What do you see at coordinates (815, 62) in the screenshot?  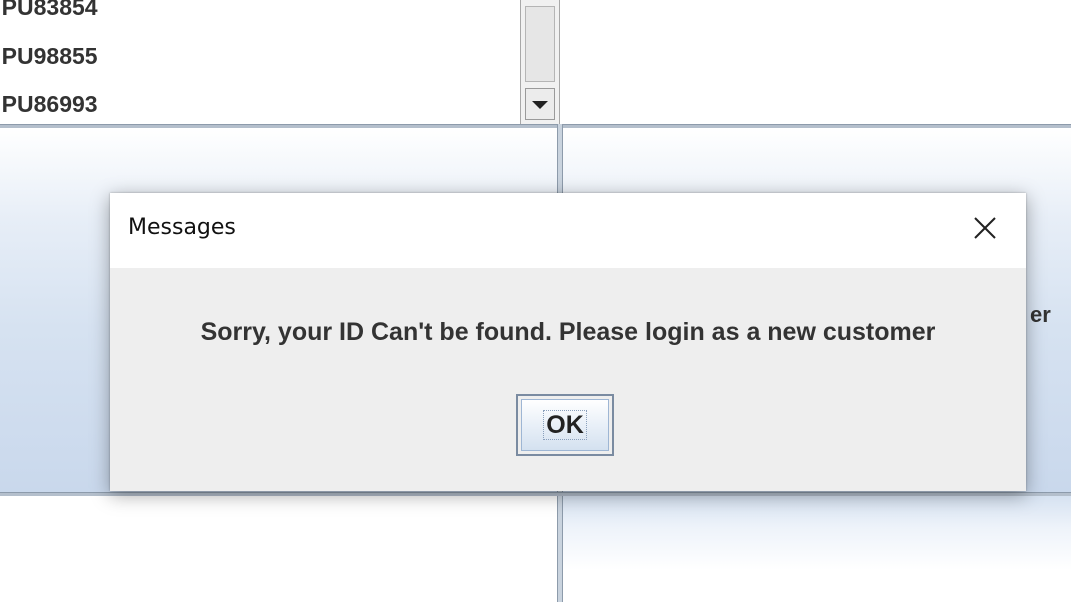 I see `top-right-panel` at bounding box center [815, 62].